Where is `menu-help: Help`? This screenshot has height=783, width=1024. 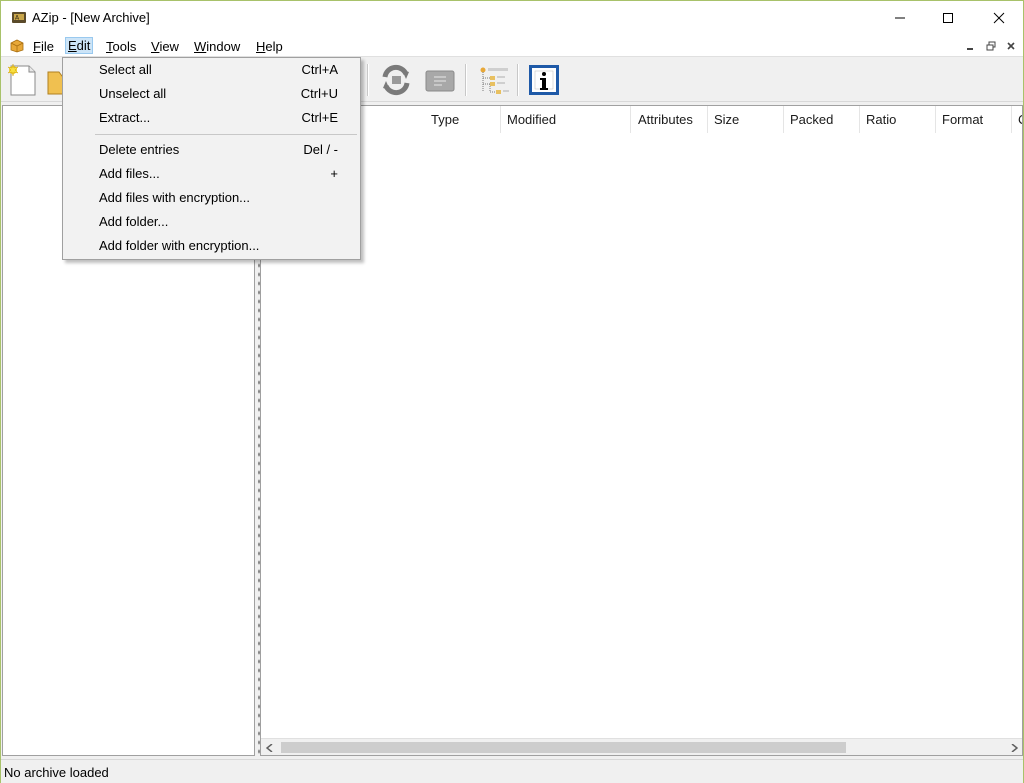 menu-help: Help is located at coordinates (269, 46).